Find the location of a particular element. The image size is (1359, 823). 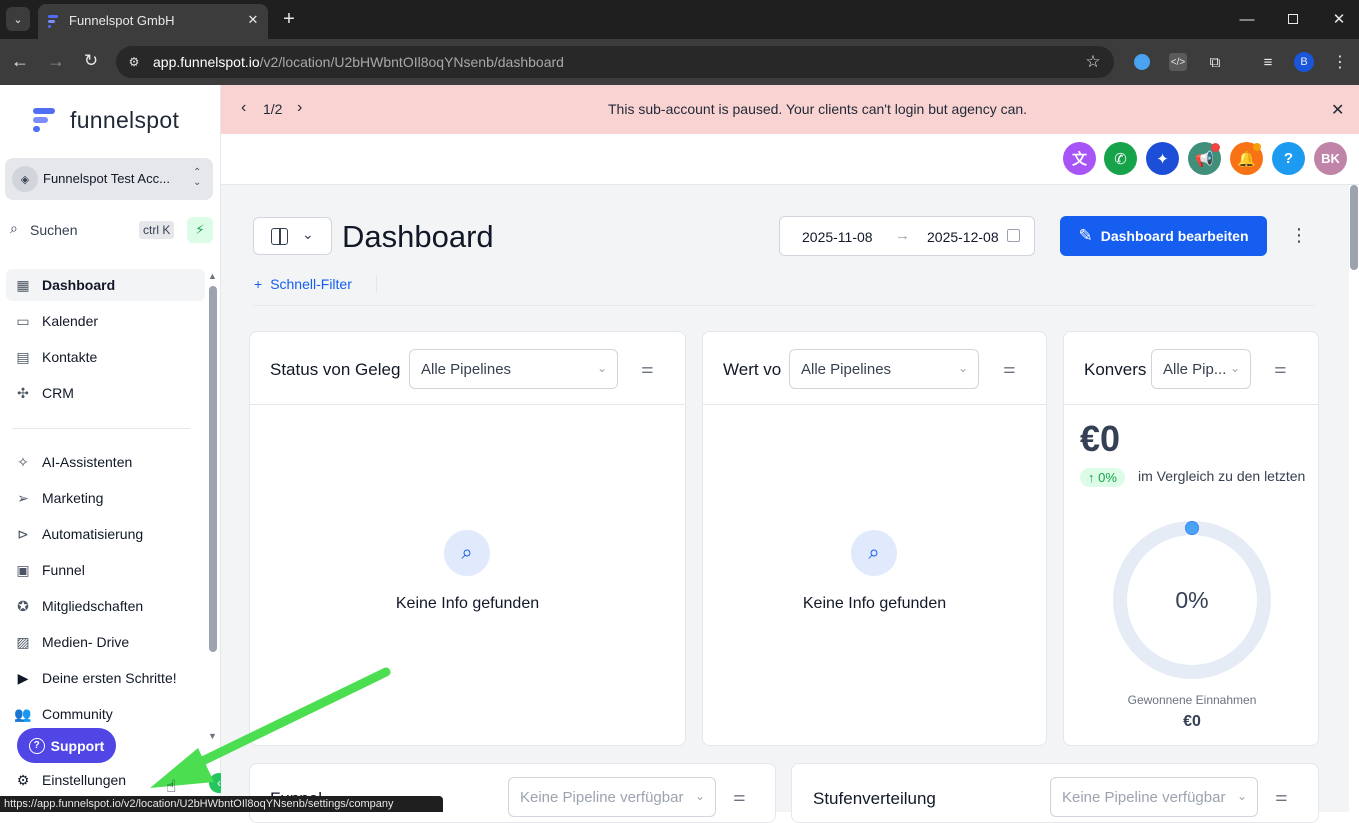

layout-toggle-button: ⌄ is located at coordinates (292, 236).